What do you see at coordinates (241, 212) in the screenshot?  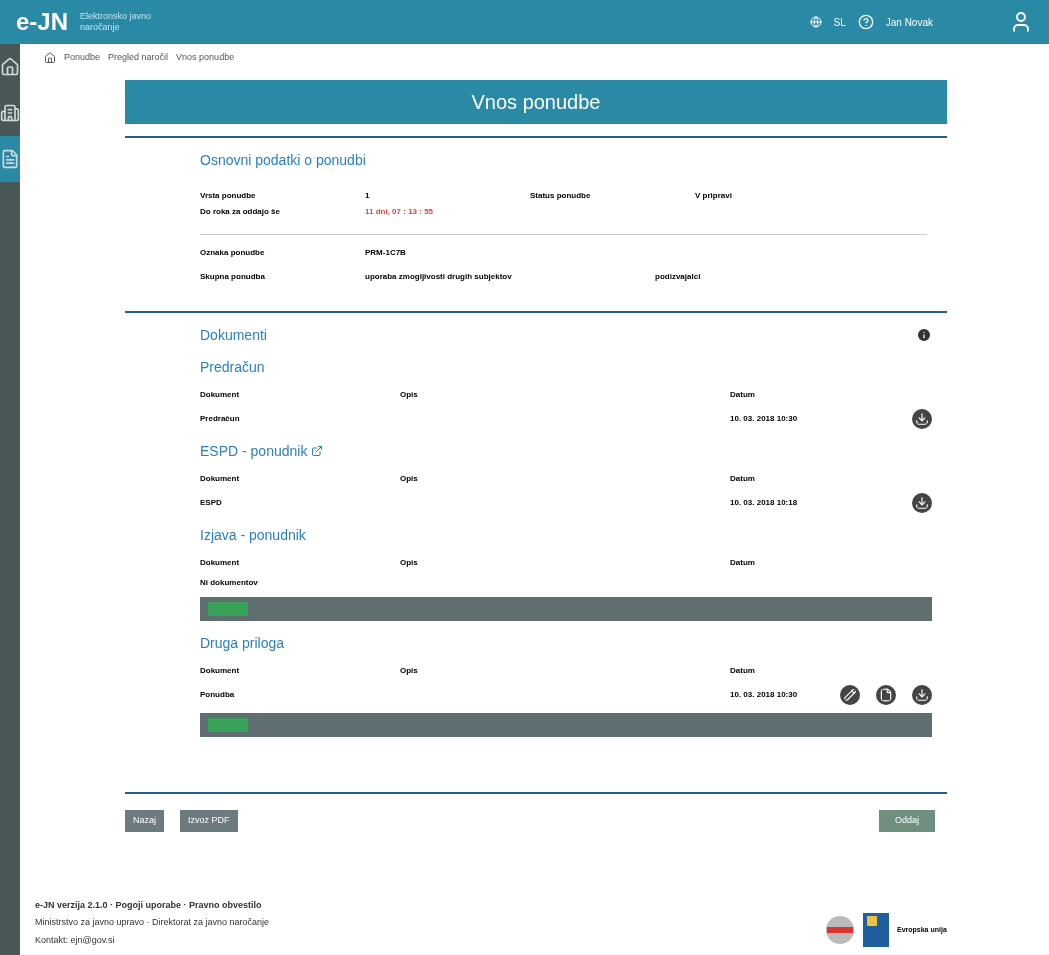 I see `field-label: Do roka za oddajo še` at bounding box center [241, 212].